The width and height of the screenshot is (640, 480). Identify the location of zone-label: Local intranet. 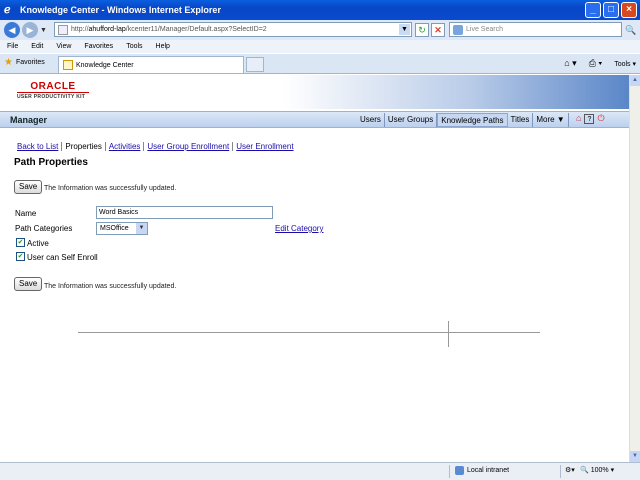
(488, 470).